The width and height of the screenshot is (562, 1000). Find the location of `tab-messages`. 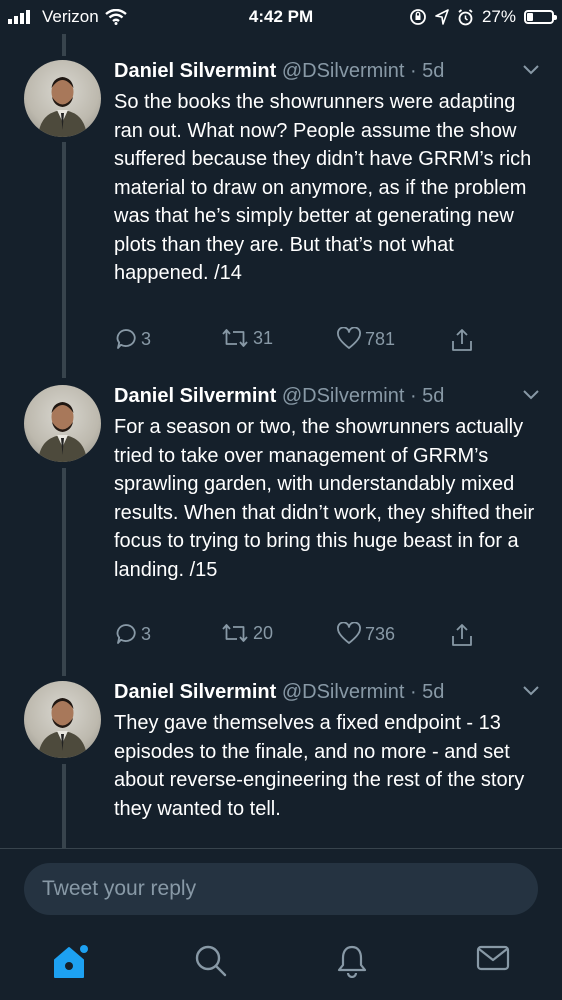

tab-messages is located at coordinates (493, 960).